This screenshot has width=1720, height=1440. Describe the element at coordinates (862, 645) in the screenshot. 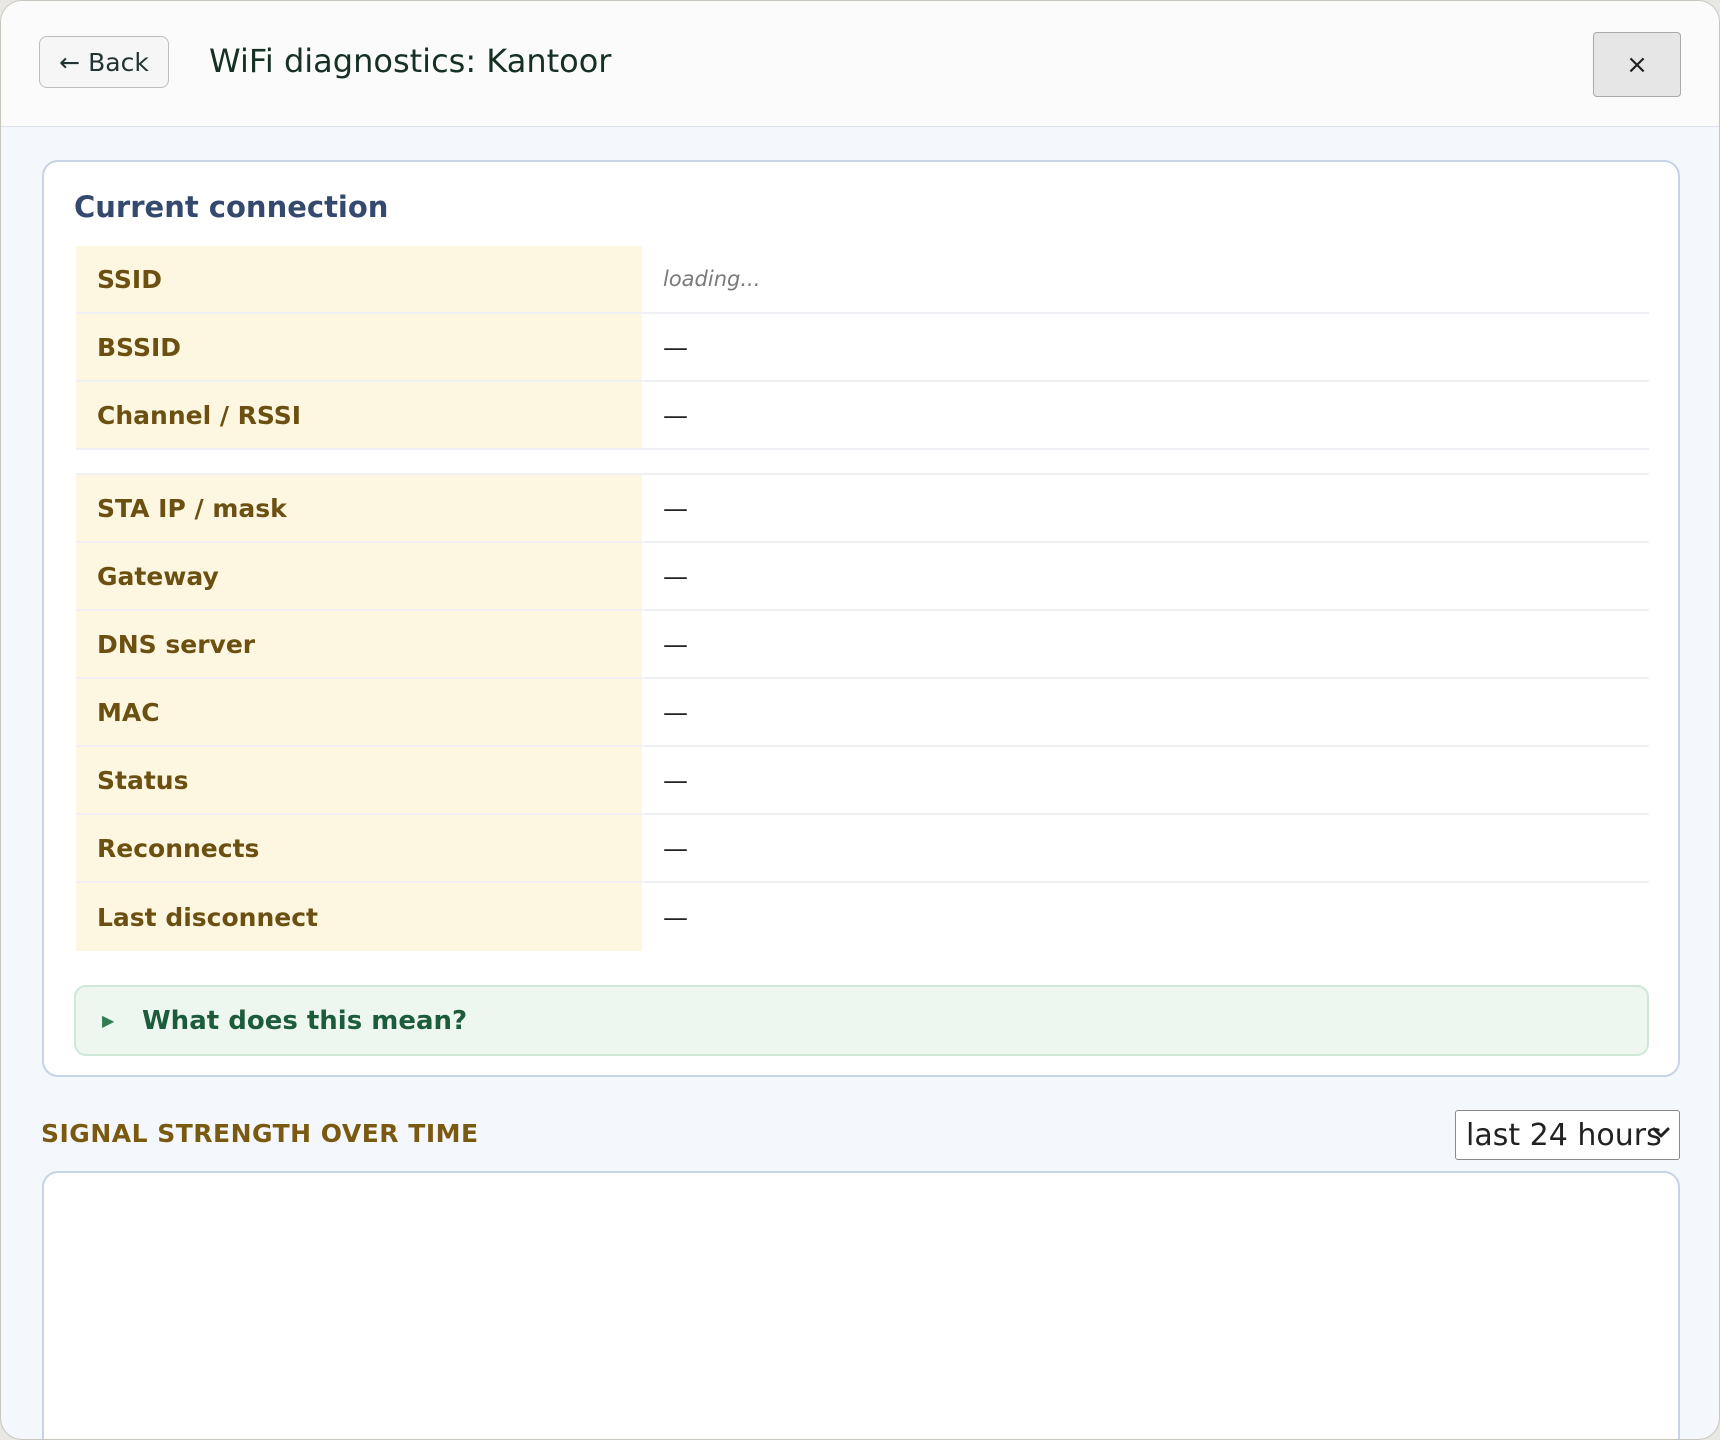

I see `table-row: DNS server —` at that location.